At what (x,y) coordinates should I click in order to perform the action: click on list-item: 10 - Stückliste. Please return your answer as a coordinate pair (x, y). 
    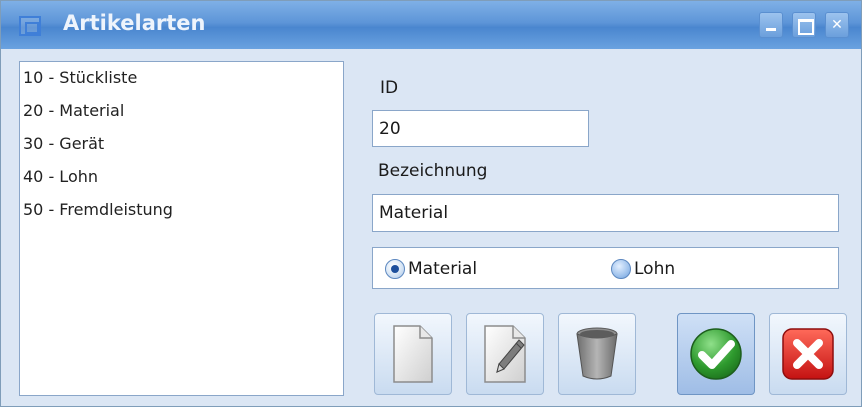
    Looking at the image, I should click on (181, 78).